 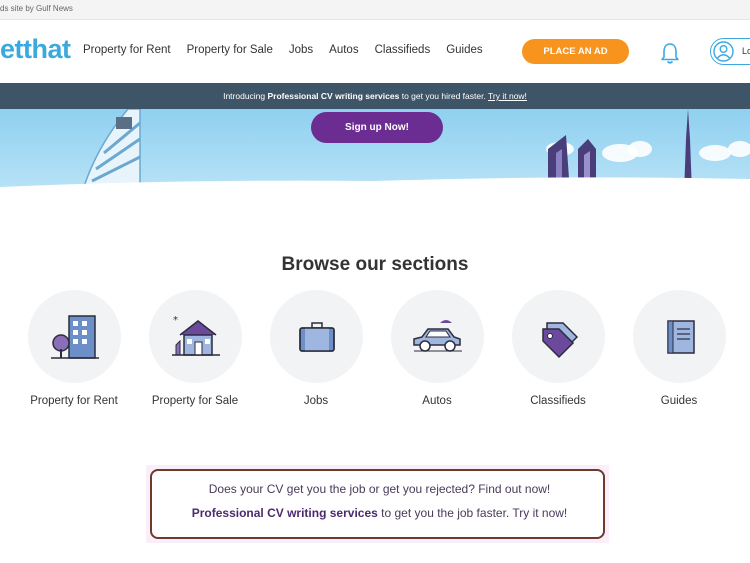 What do you see at coordinates (437, 401) in the screenshot?
I see `section-label: Autos` at bounding box center [437, 401].